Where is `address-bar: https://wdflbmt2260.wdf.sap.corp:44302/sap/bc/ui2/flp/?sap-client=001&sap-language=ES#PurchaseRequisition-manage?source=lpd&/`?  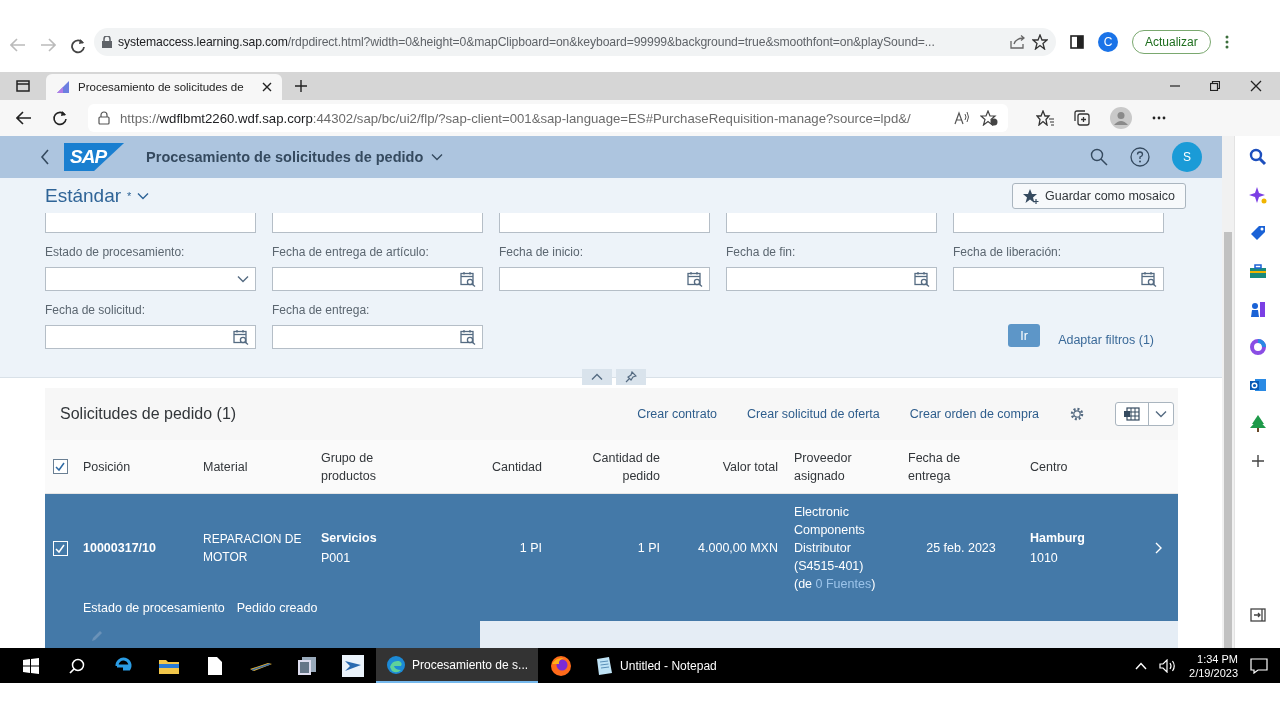 address-bar: https://wdflbmt2260.wdf.sap.corp:44302/sap/bc/ui2/flp/?sap-client=001&sap-language=ES#PurchaseRequisition-manage?source=lpd&/ is located at coordinates (548, 118).